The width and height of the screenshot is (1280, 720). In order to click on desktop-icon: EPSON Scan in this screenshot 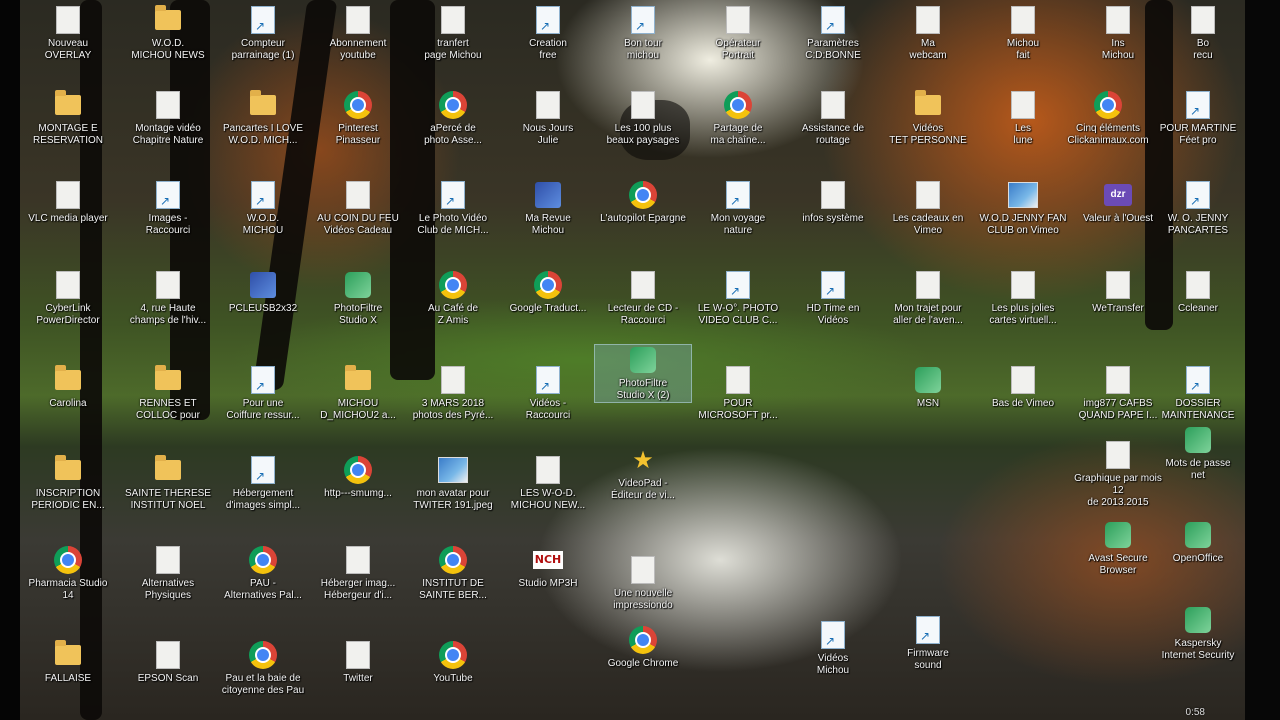, I will do `click(168, 662)`.